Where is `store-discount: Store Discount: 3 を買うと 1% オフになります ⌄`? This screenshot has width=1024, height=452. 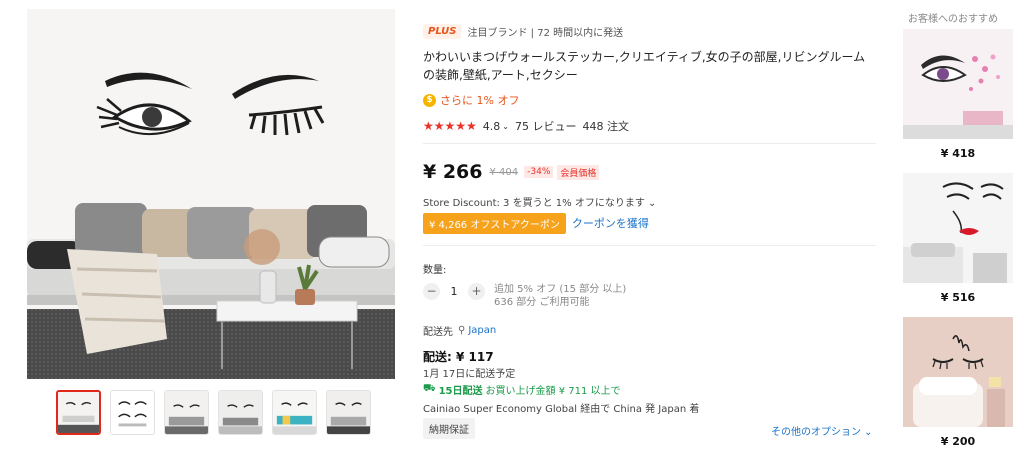
store-discount: Store Discount: 3 を買うと 1% オフになります ⌄ is located at coordinates (539, 201).